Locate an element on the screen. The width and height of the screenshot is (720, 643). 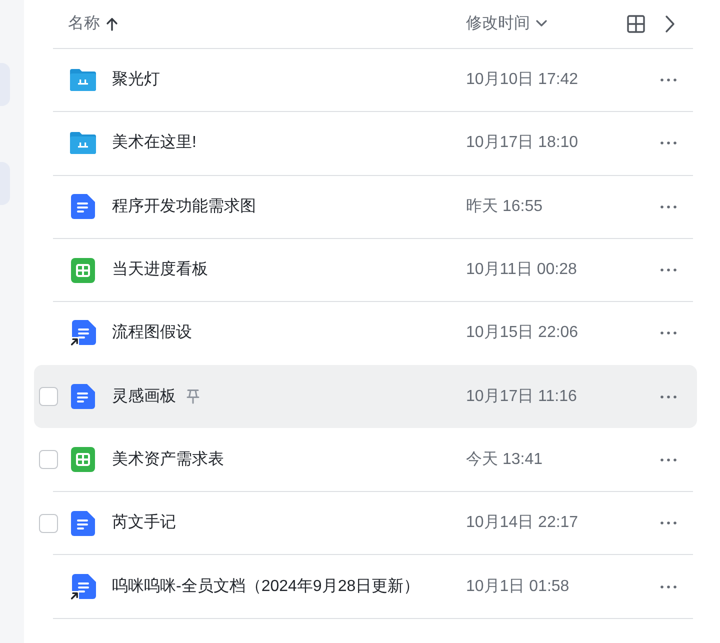
modified-time: 10月17日 18:10 is located at coordinates (522, 143).